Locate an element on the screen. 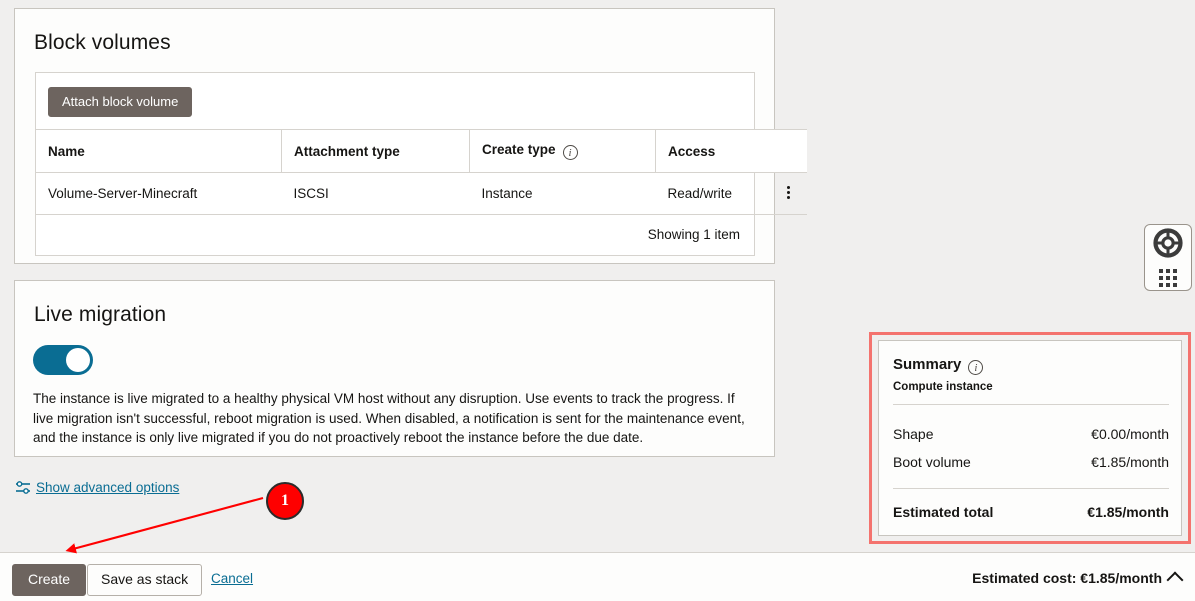 This screenshot has height=601, width=1195. estimated-cost-label: Estimated cost: €1.85/month is located at coordinates (1067, 578).